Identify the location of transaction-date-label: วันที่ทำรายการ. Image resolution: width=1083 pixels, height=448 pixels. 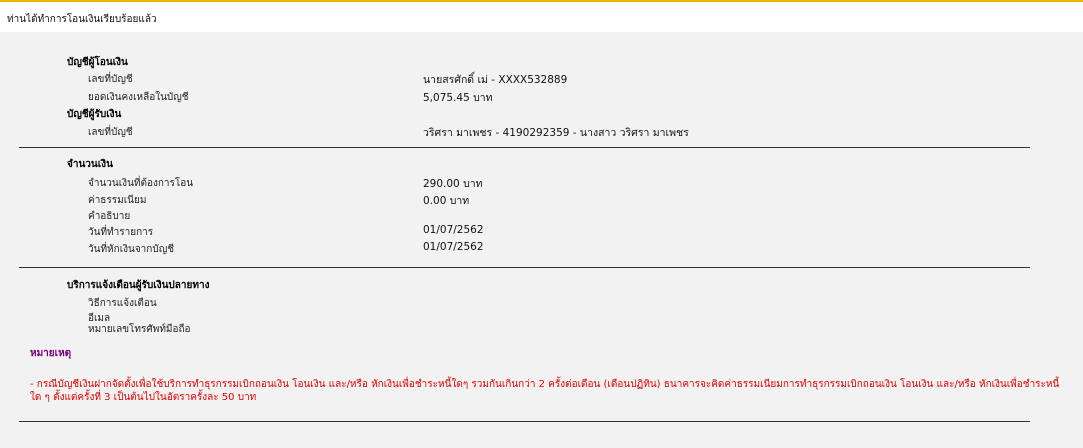
(121, 232).